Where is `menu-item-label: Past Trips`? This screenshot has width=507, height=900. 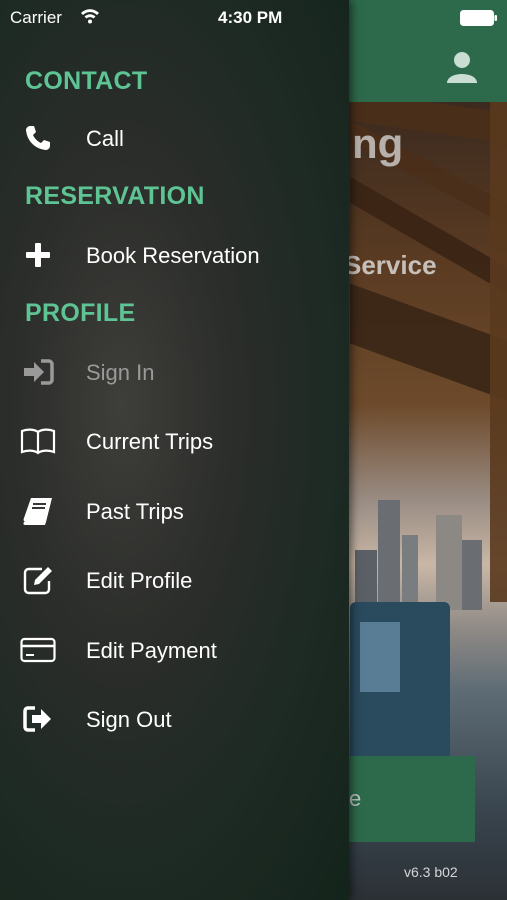
menu-item-label: Past Trips is located at coordinates (135, 511).